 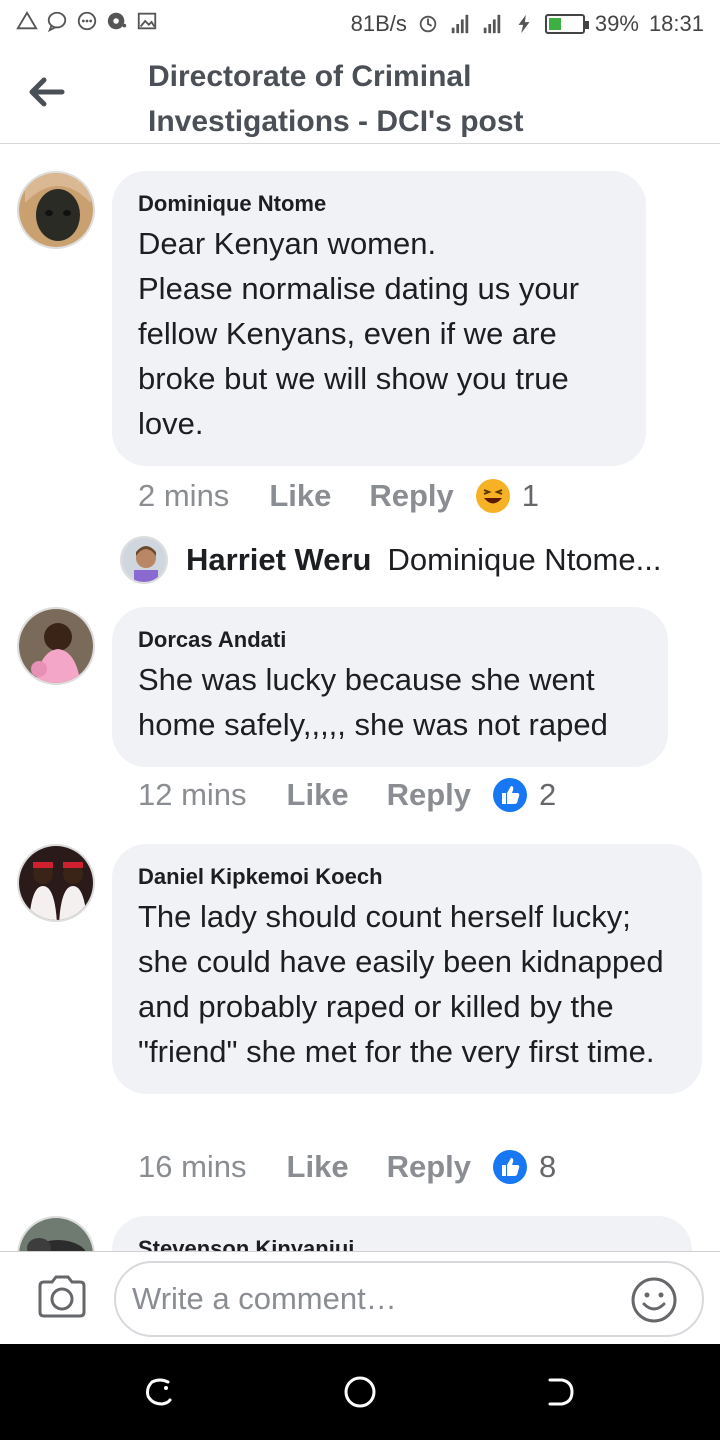 I want to click on haha-reaction-icon, so click(x=492, y=496).